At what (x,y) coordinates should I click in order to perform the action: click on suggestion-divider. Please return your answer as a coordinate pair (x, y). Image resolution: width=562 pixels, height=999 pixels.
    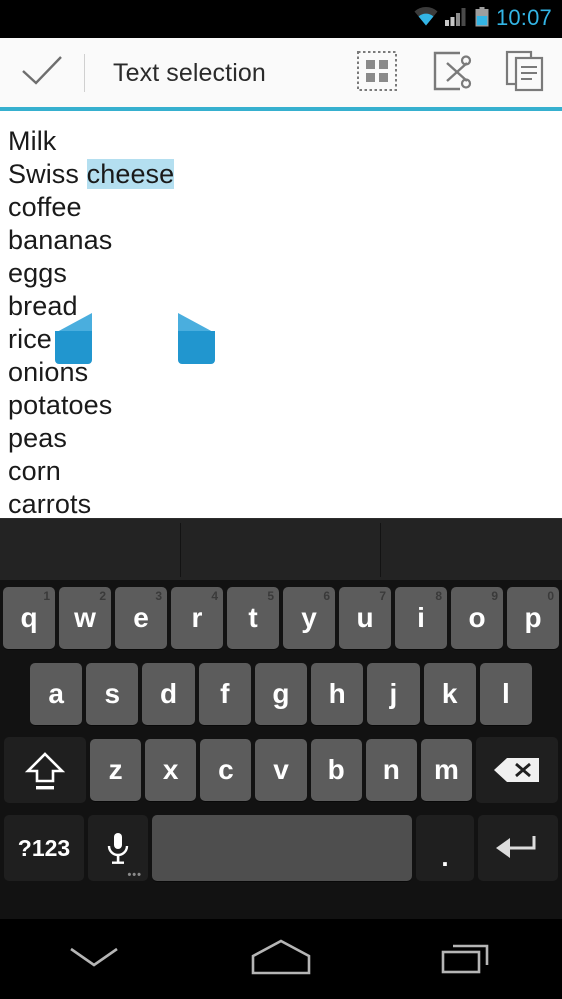
    Looking at the image, I should click on (380, 550).